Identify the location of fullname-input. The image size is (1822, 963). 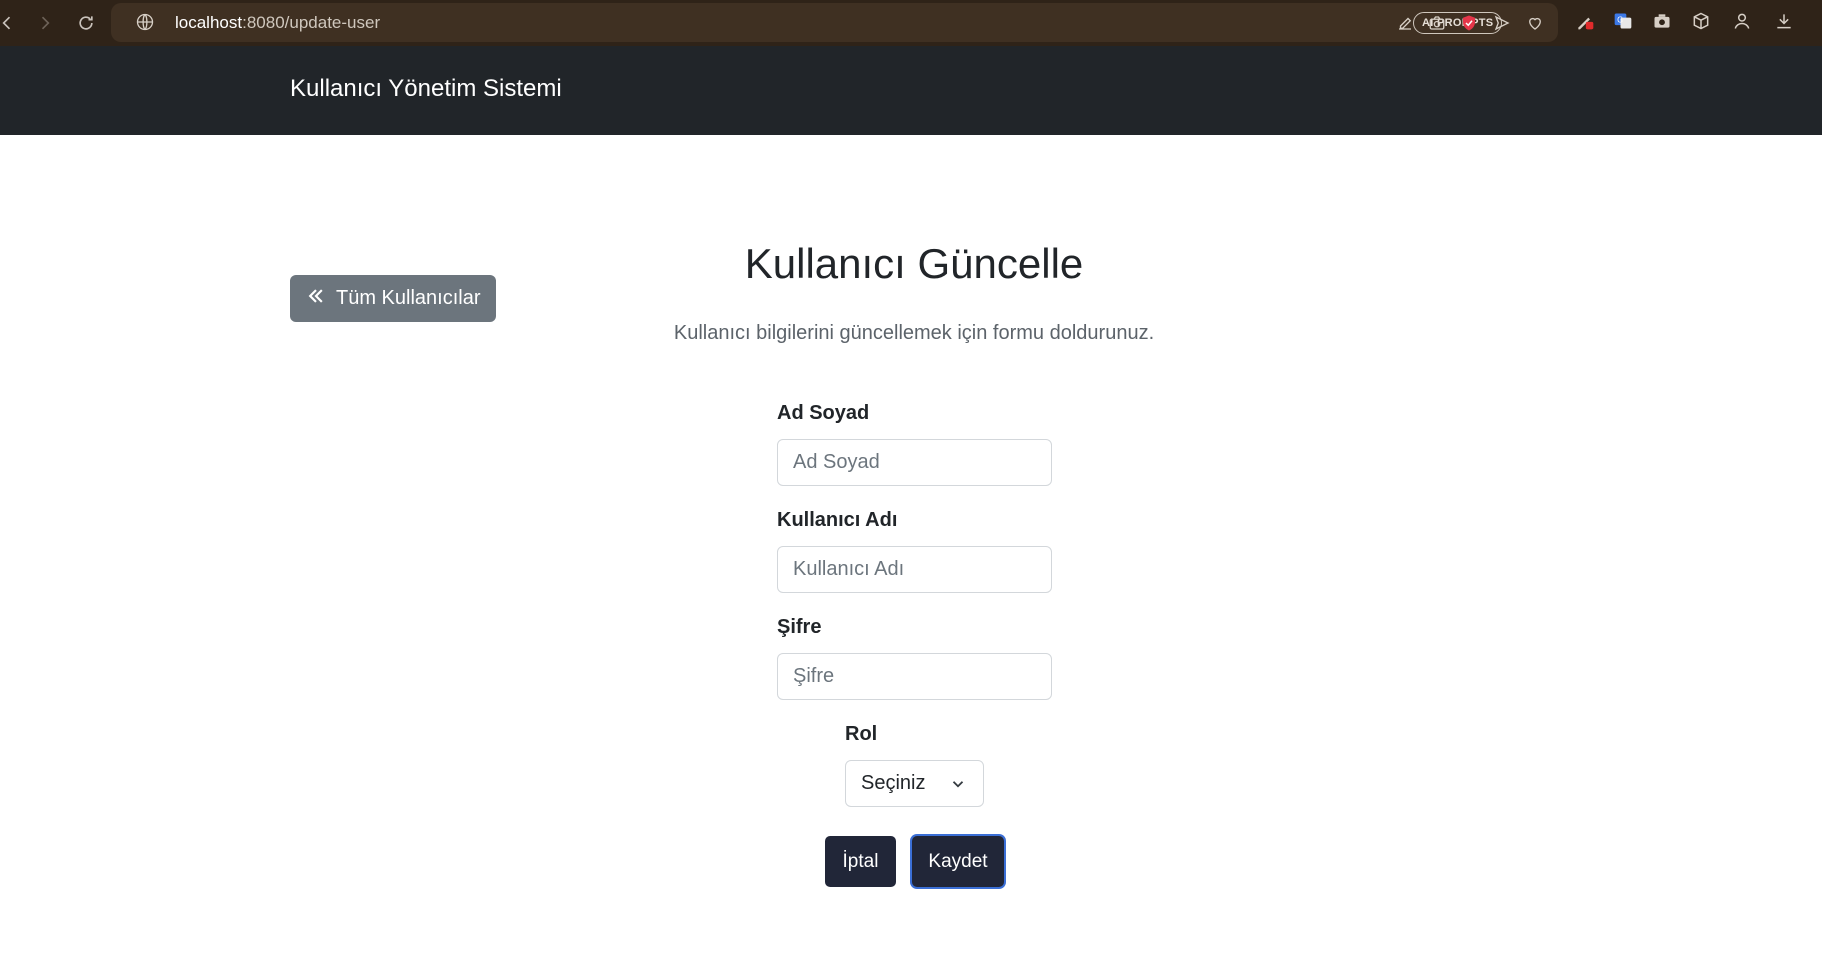
(914, 462).